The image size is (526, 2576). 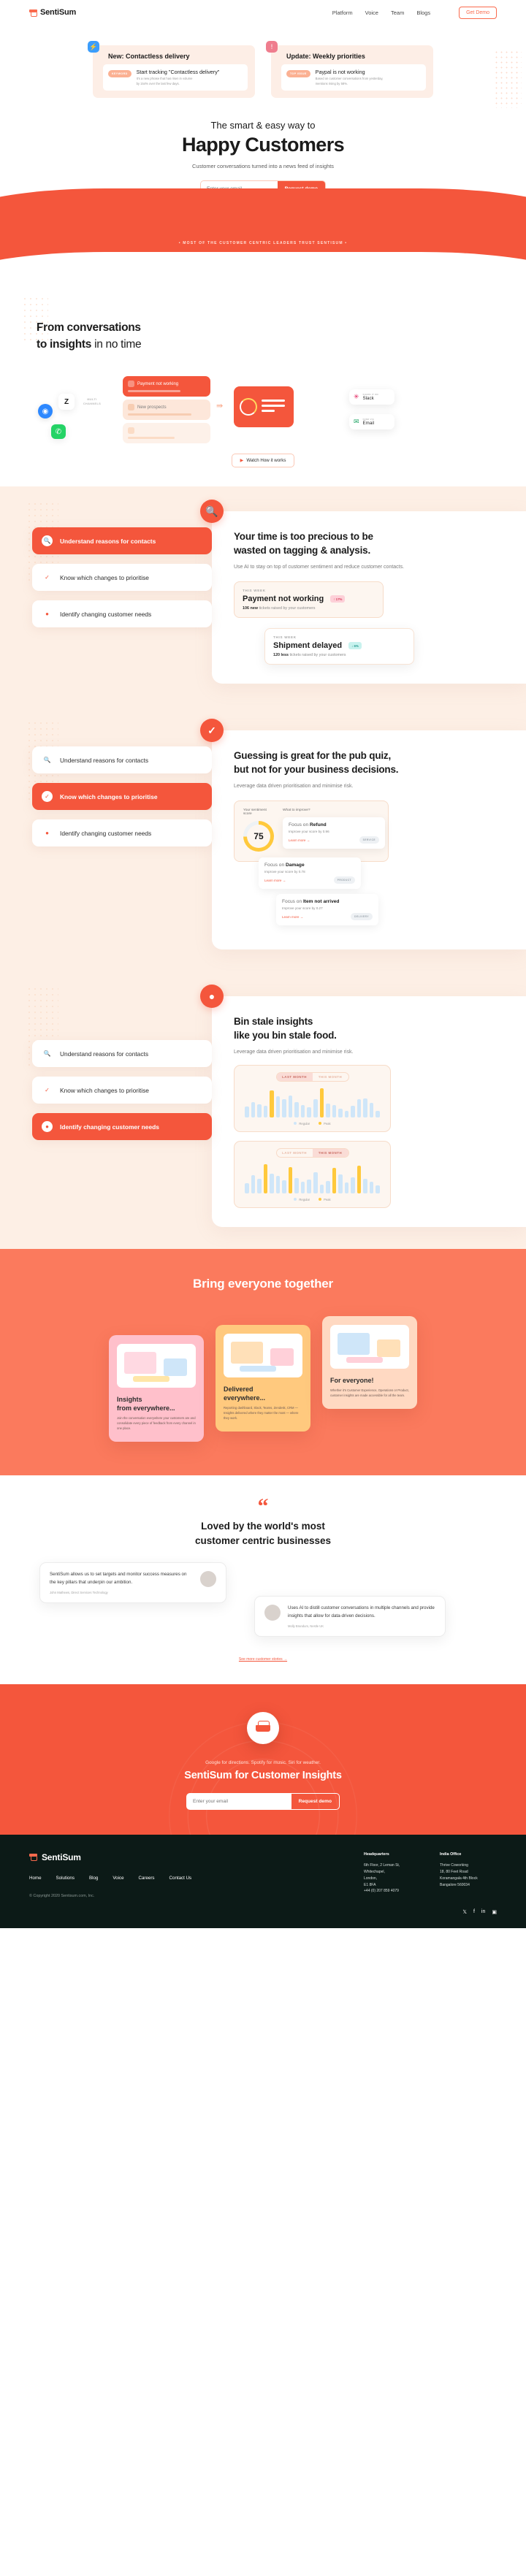 What do you see at coordinates (316, 770) in the screenshot?
I see `feature-heading-line2: but not for your business decisions.` at bounding box center [316, 770].